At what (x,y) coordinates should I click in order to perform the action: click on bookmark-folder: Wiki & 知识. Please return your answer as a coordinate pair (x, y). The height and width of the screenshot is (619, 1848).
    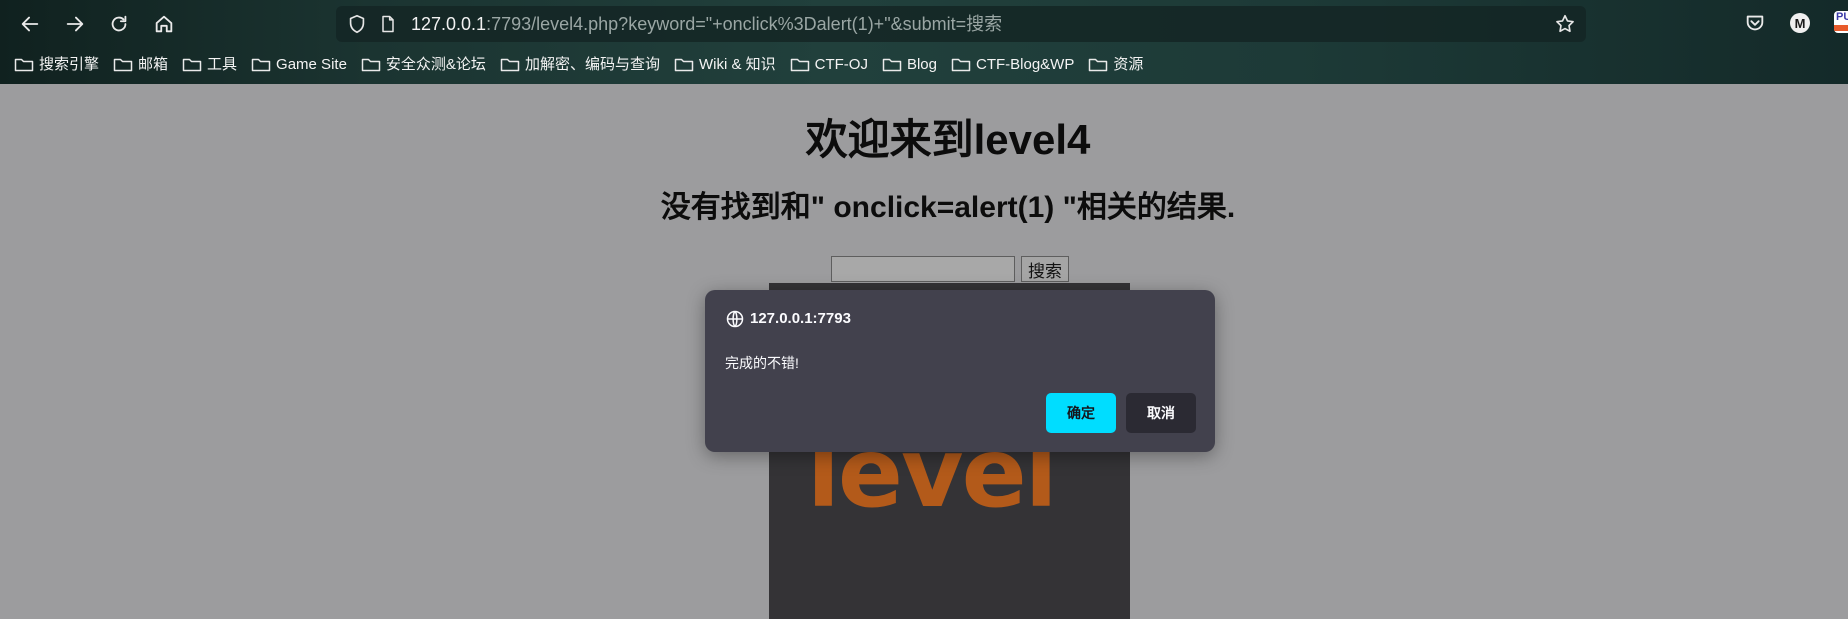
    Looking at the image, I should click on (725, 65).